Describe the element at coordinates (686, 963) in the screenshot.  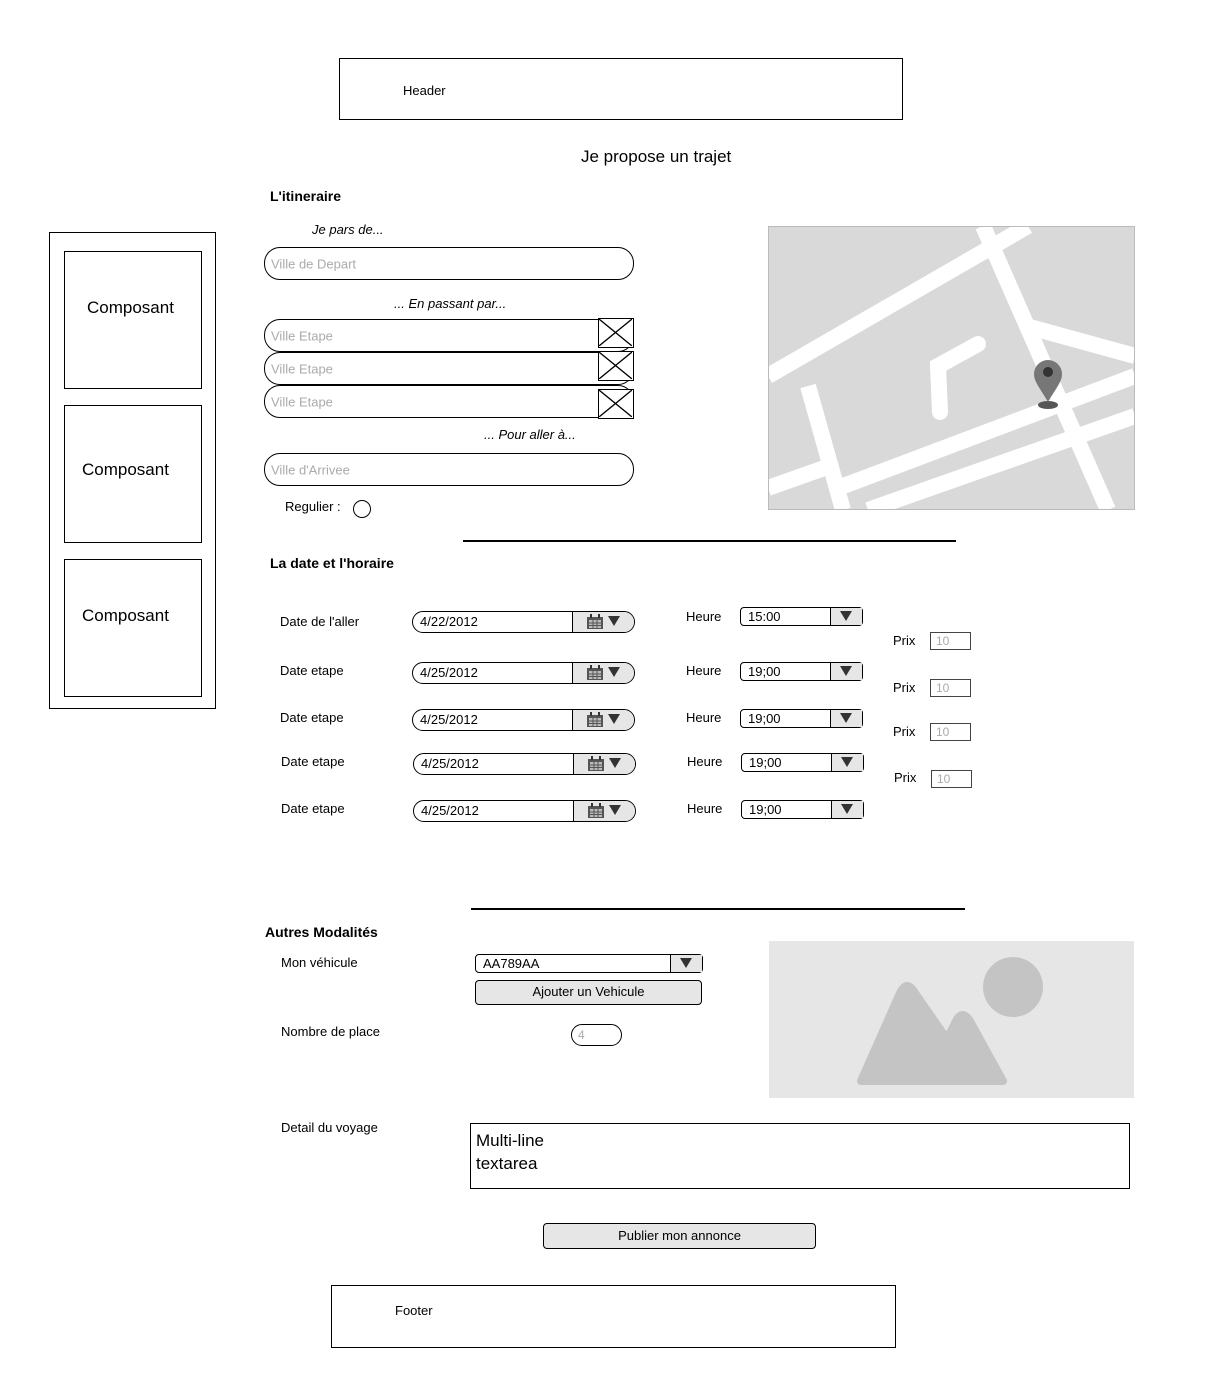
I see `vehicle-dropdown-button` at that location.